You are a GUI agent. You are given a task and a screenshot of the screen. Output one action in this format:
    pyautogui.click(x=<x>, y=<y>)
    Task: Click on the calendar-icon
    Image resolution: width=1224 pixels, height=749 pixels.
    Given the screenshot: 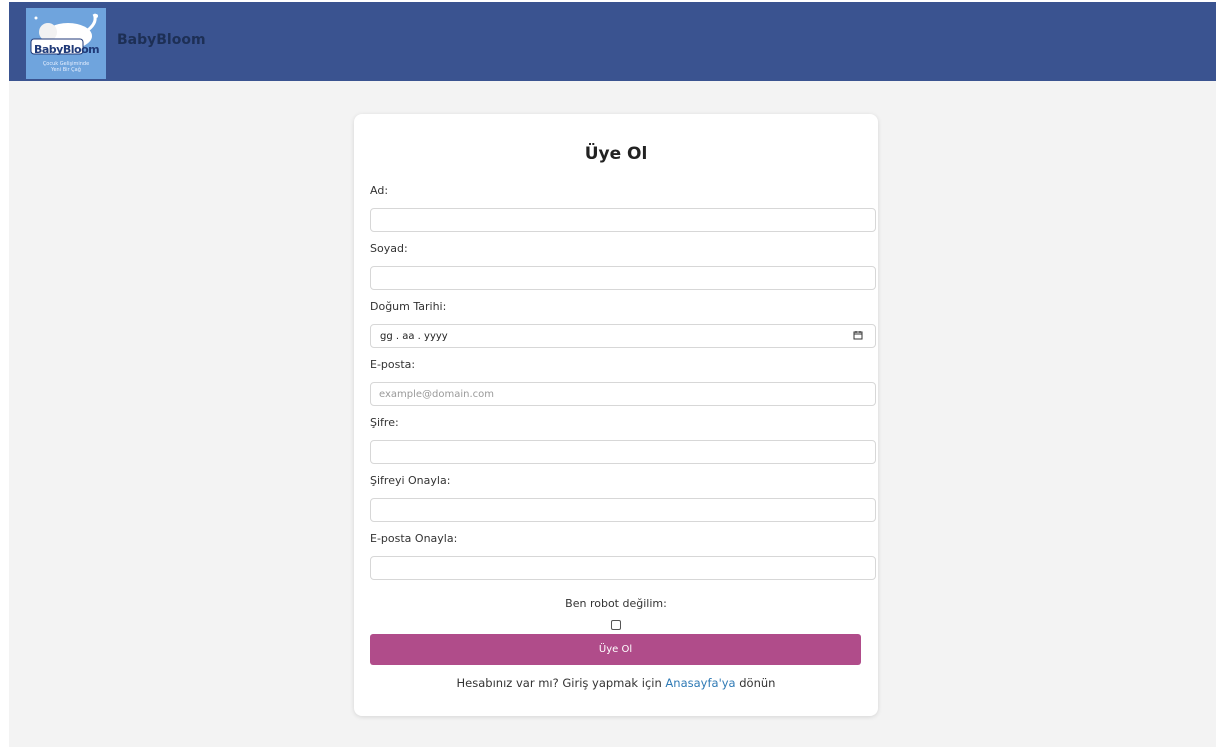 What is the action you would take?
    pyautogui.click(x=858, y=336)
    